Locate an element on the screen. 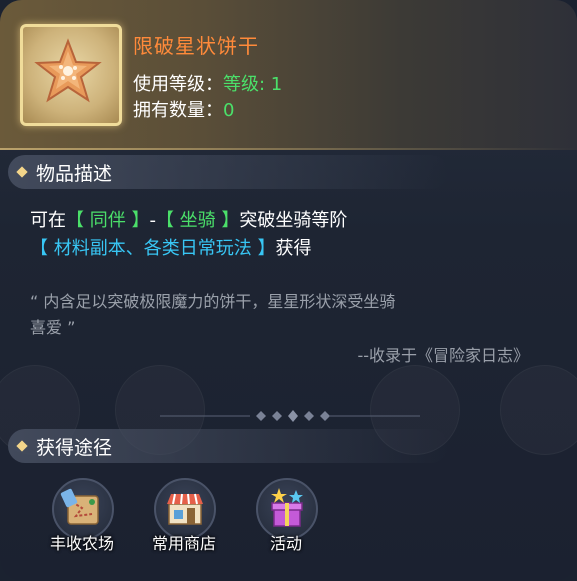 The height and width of the screenshot is (581, 577). flavor-source: --收录于《冒险家日志》 is located at coordinates (443, 355).